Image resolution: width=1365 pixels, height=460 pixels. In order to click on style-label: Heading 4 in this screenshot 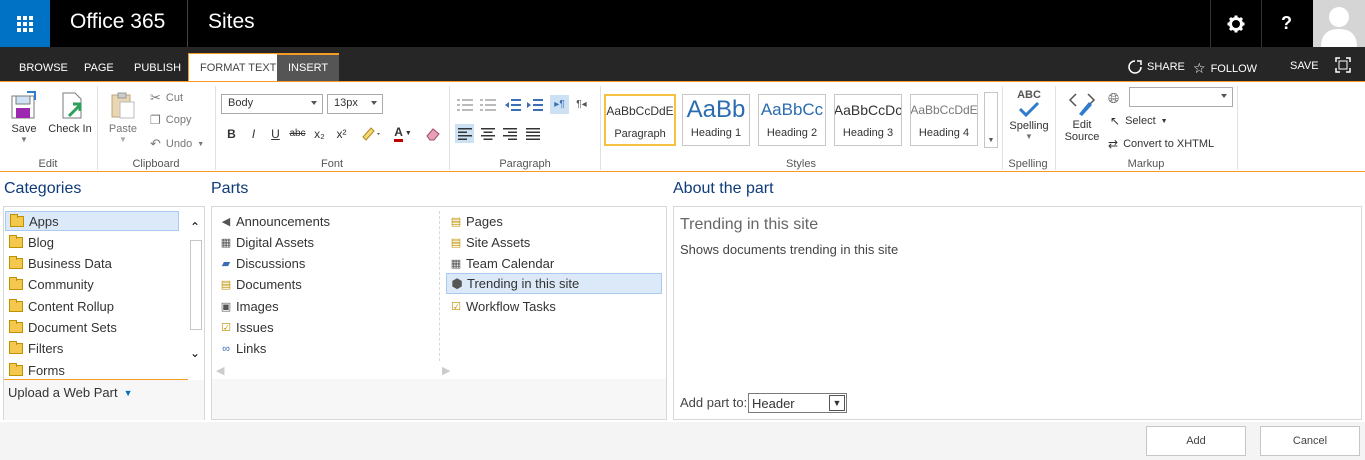, I will do `click(944, 133)`.